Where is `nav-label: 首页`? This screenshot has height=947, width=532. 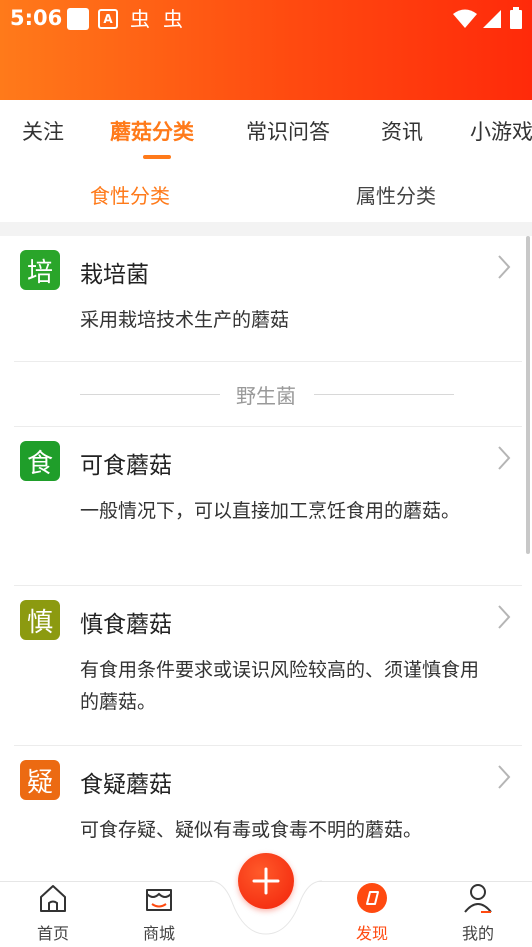
nav-label: 首页 is located at coordinates (52, 933).